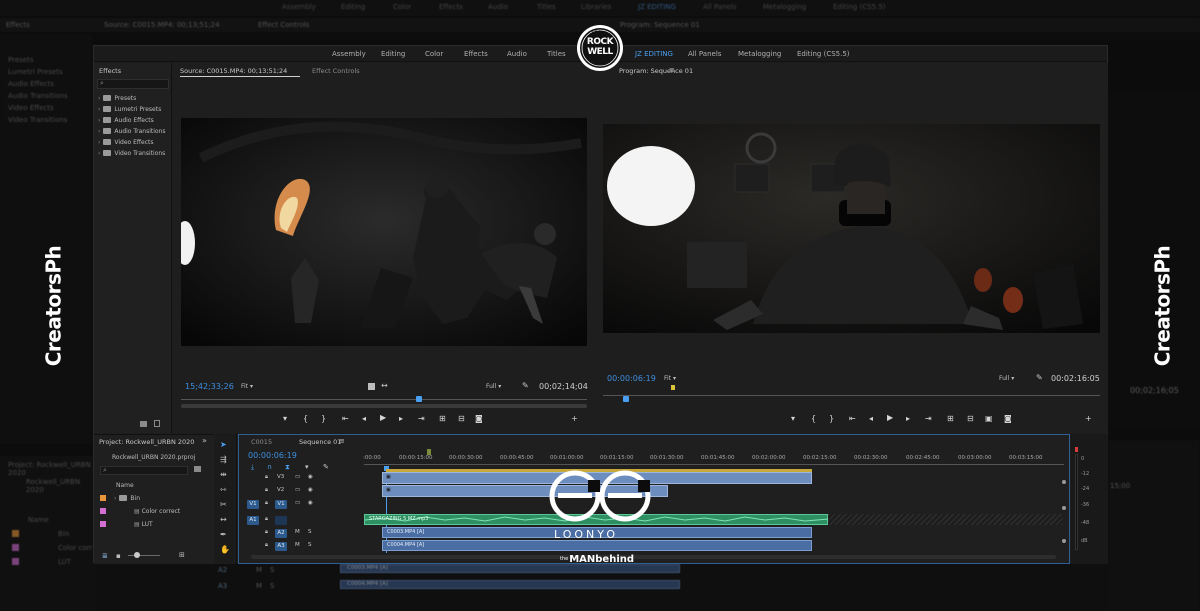  What do you see at coordinates (110, 71) in the screenshot?
I see `effects-tab: Effects` at bounding box center [110, 71].